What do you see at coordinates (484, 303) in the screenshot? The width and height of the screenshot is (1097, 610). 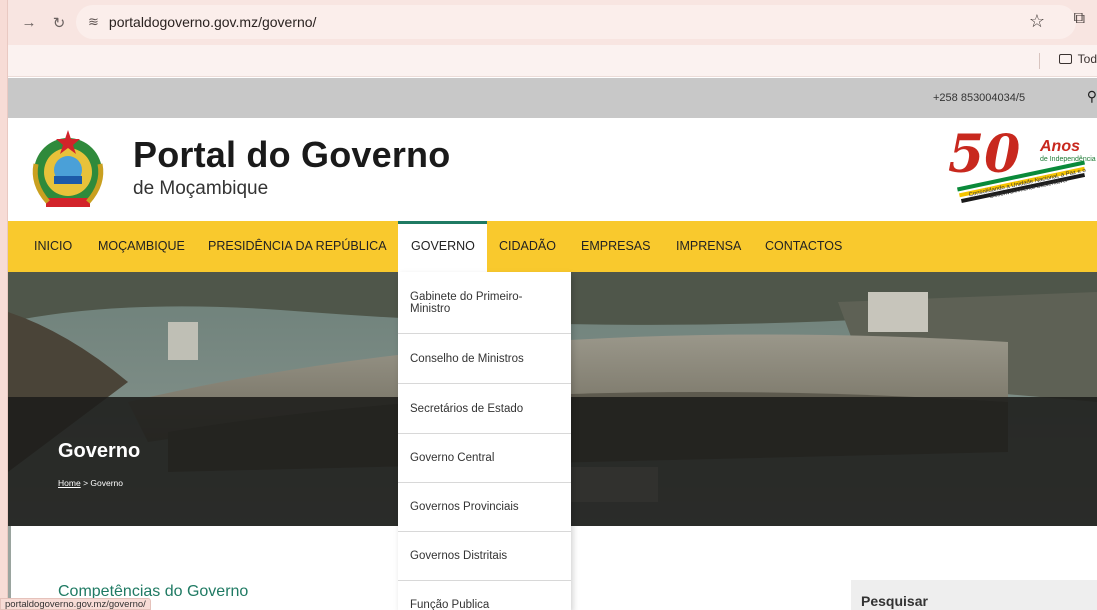 I see `dropdown-item-gabinete: Gabinete do Primeiro-Ministro` at bounding box center [484, 303].